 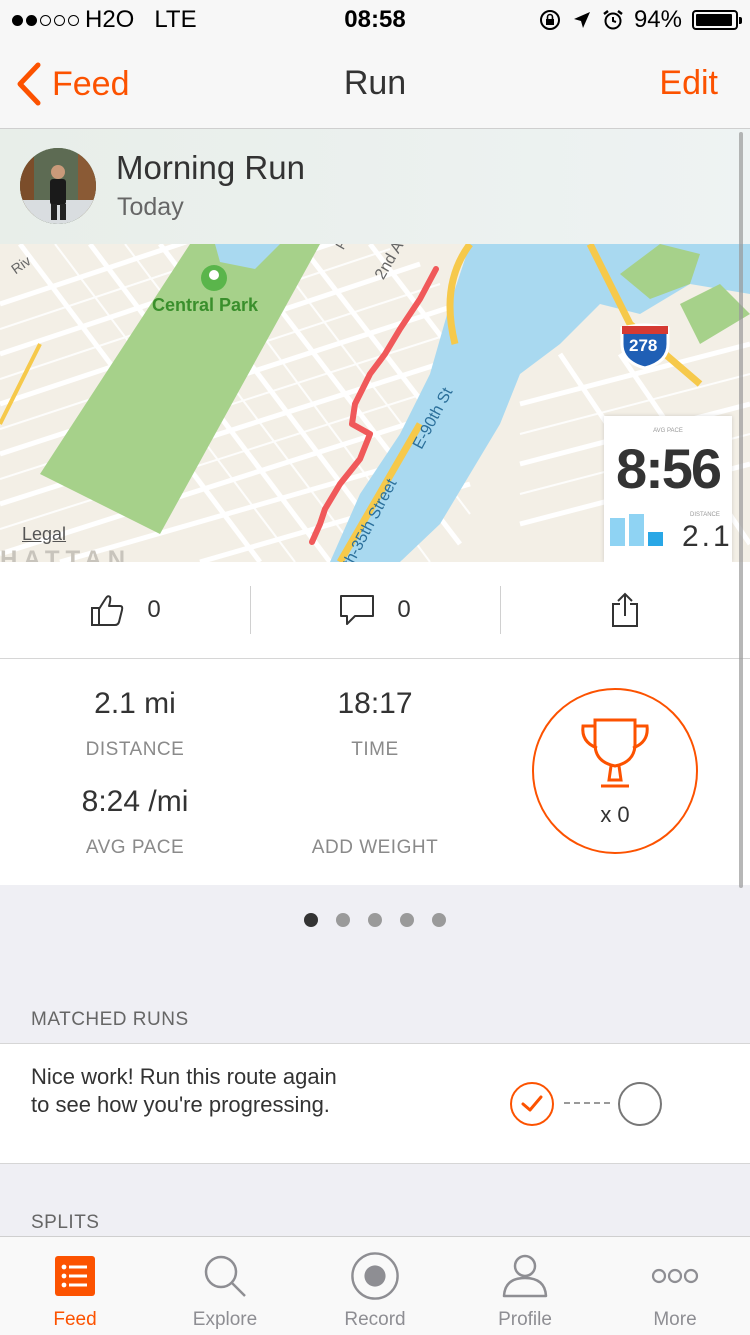 What do you see at coordinates (657, 19) in the screenshot?
I see `battery-percent: 94%` at bounding box center [657, 19].